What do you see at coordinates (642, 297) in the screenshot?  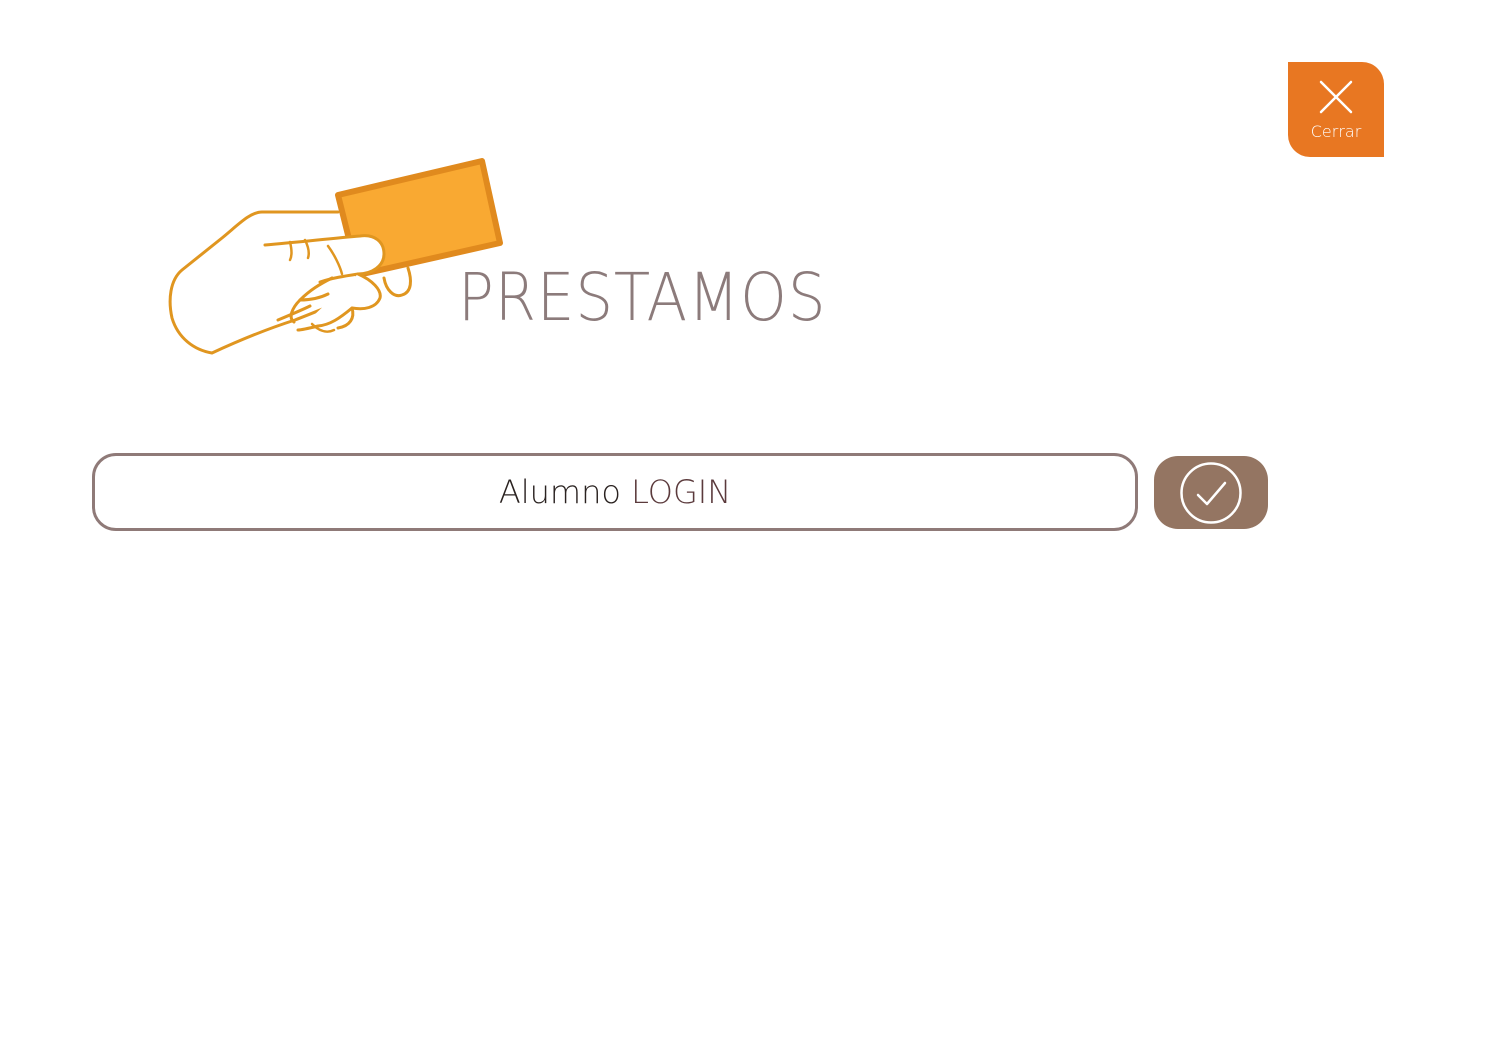 I see `page-title: PRESTAMOS` at bounding box center [642, 297].